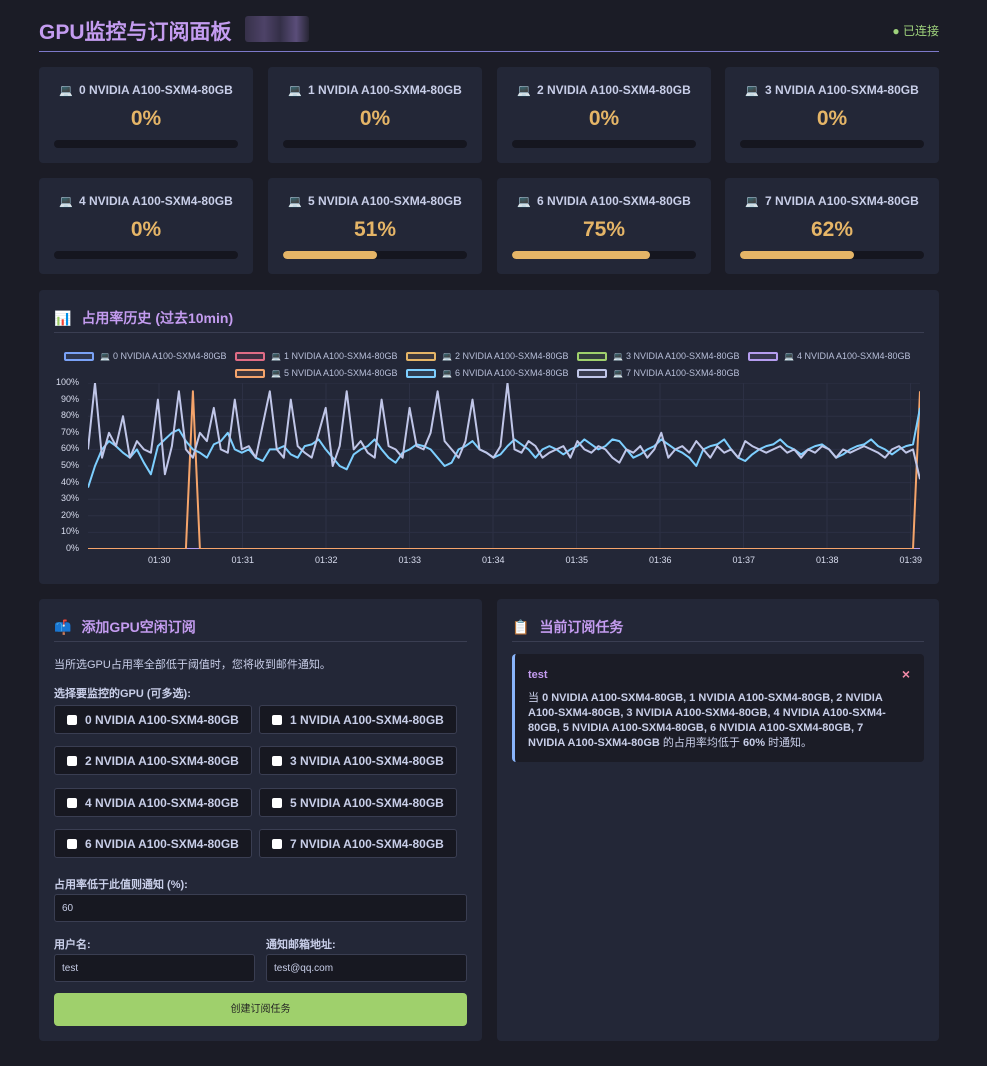 This screenshot has height=1066, width=987. What do you see at coordinates (511, 356) in the screenshot?
I see `legend-label: 2 NVIDIA A100-SXM4-80GB` at bounding box center [511, 356].